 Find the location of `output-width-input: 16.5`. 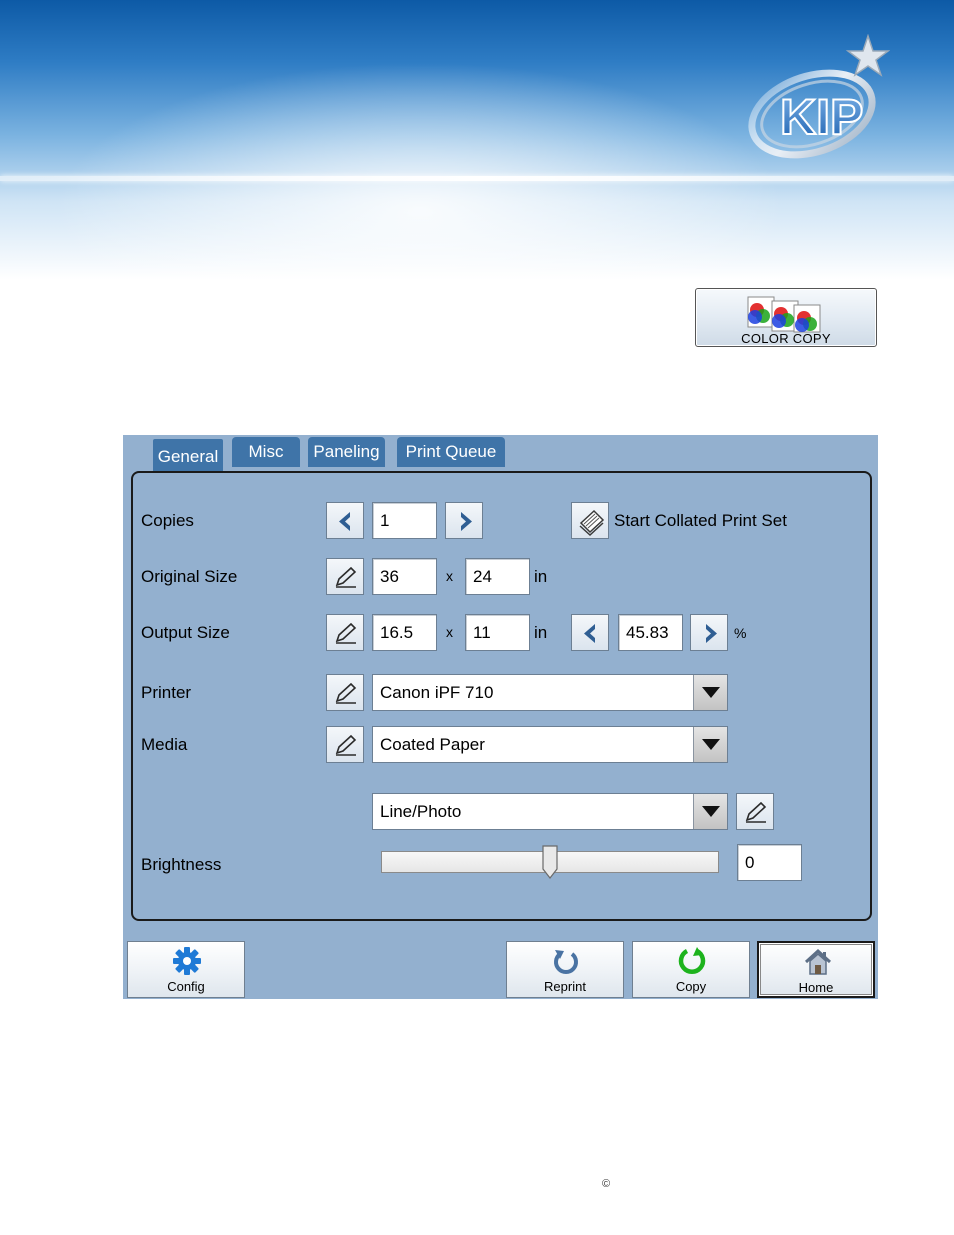

output-width-input: 16.5 is located at coordinates (404, 632).